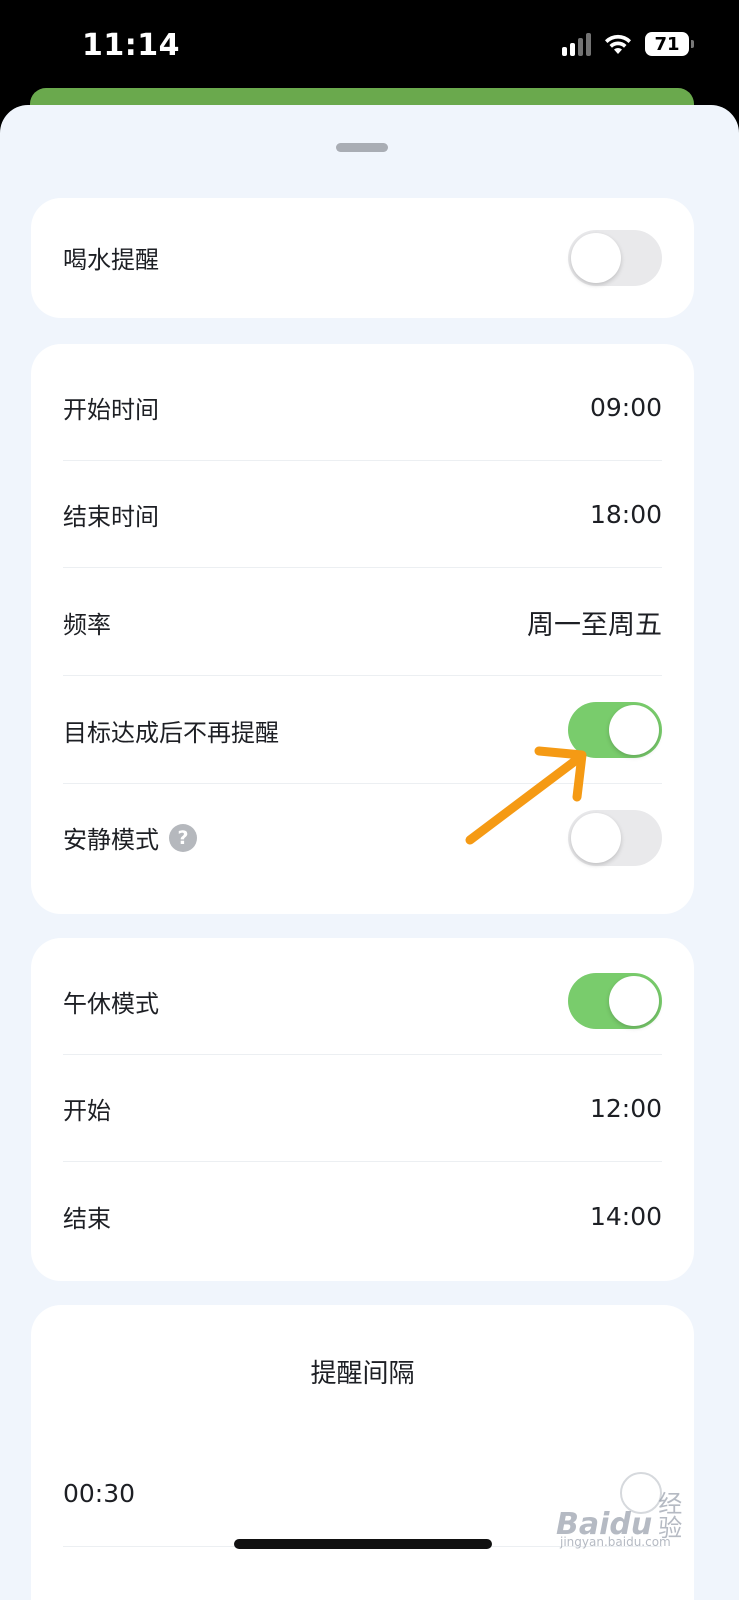 The height and width of the screenshot is (1600, 739). I want to click on start-time-value: 09:00, so click(625, 407).